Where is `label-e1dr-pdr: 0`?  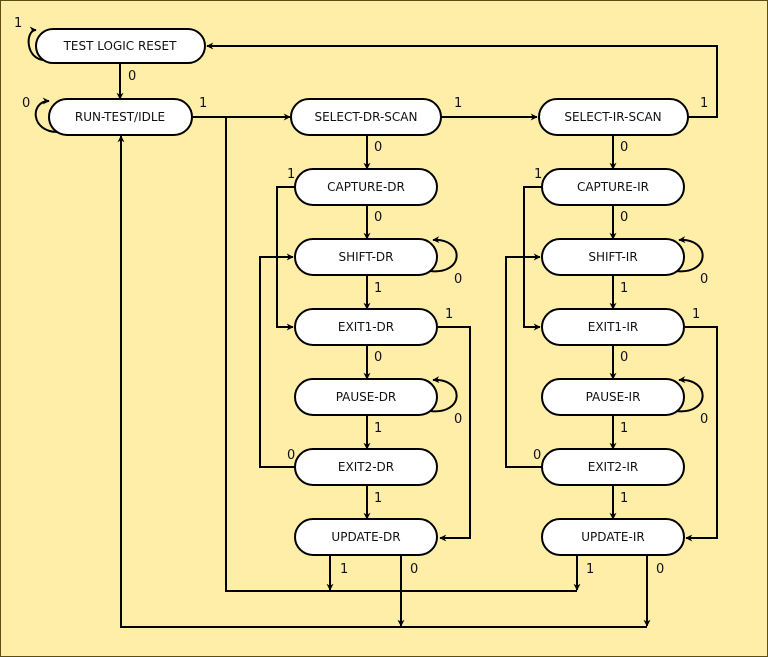
label-e1dr-pdr: 0 is located at coordinates (378, 357).